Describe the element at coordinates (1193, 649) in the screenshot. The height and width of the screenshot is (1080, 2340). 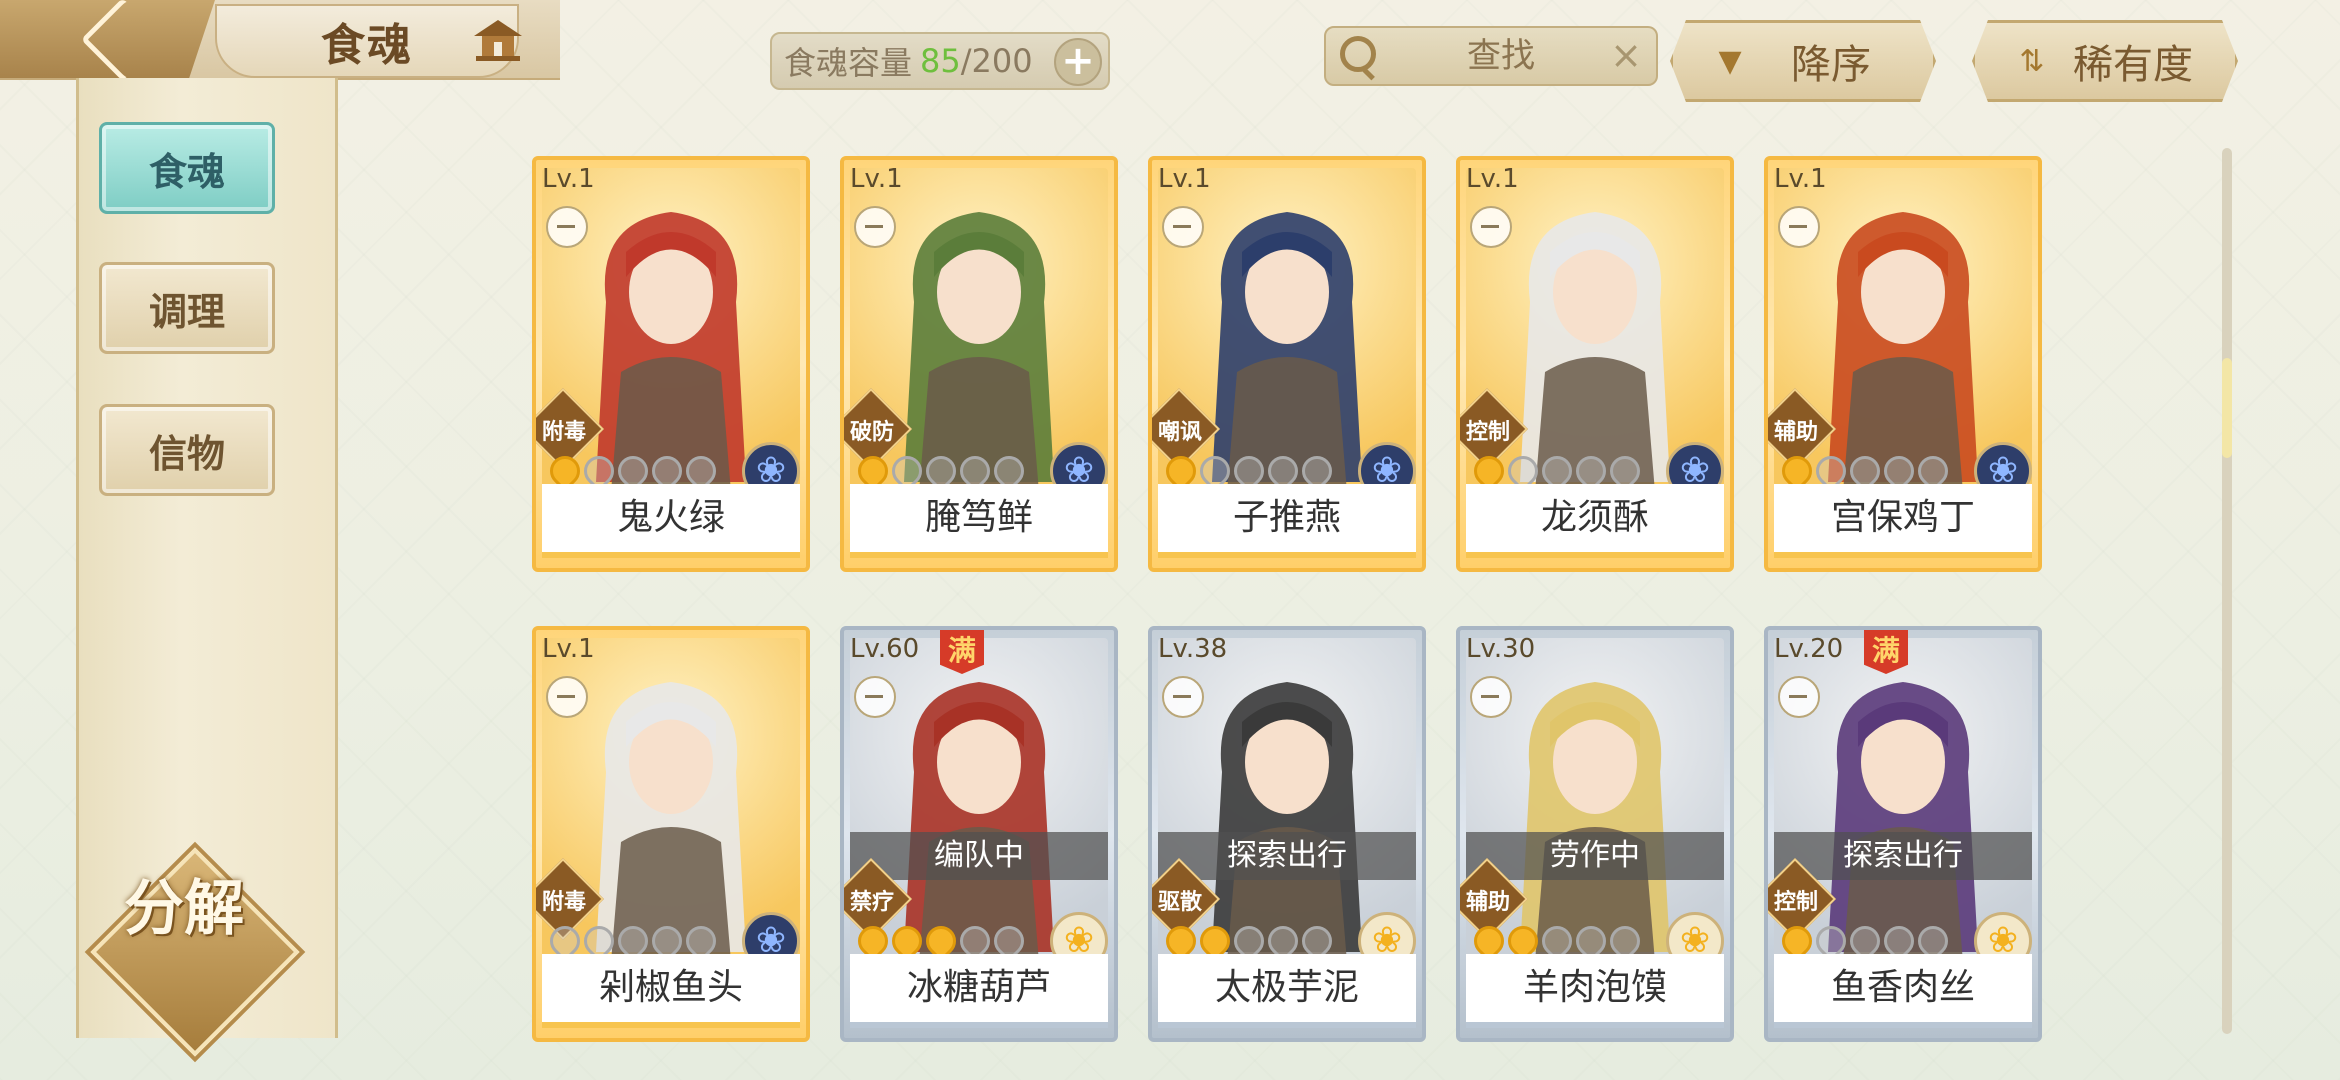
I see `level-label: Lv.38` at that location.